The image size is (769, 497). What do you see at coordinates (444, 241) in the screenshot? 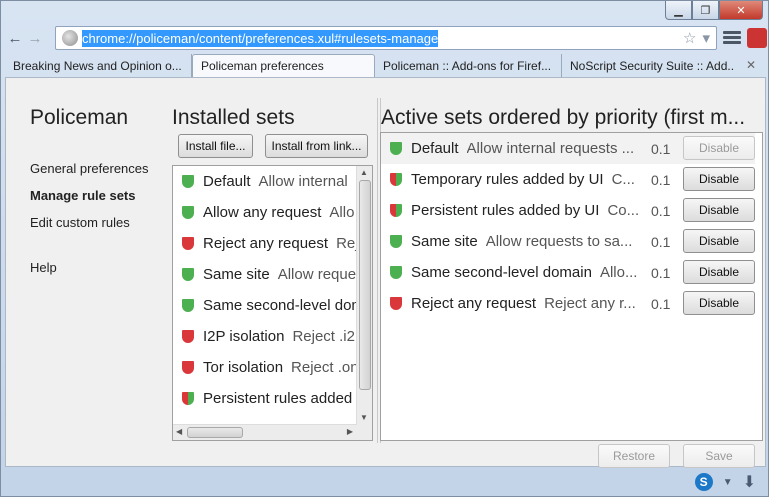
I see `set-name: Same site` at bounding box center [444, 241].